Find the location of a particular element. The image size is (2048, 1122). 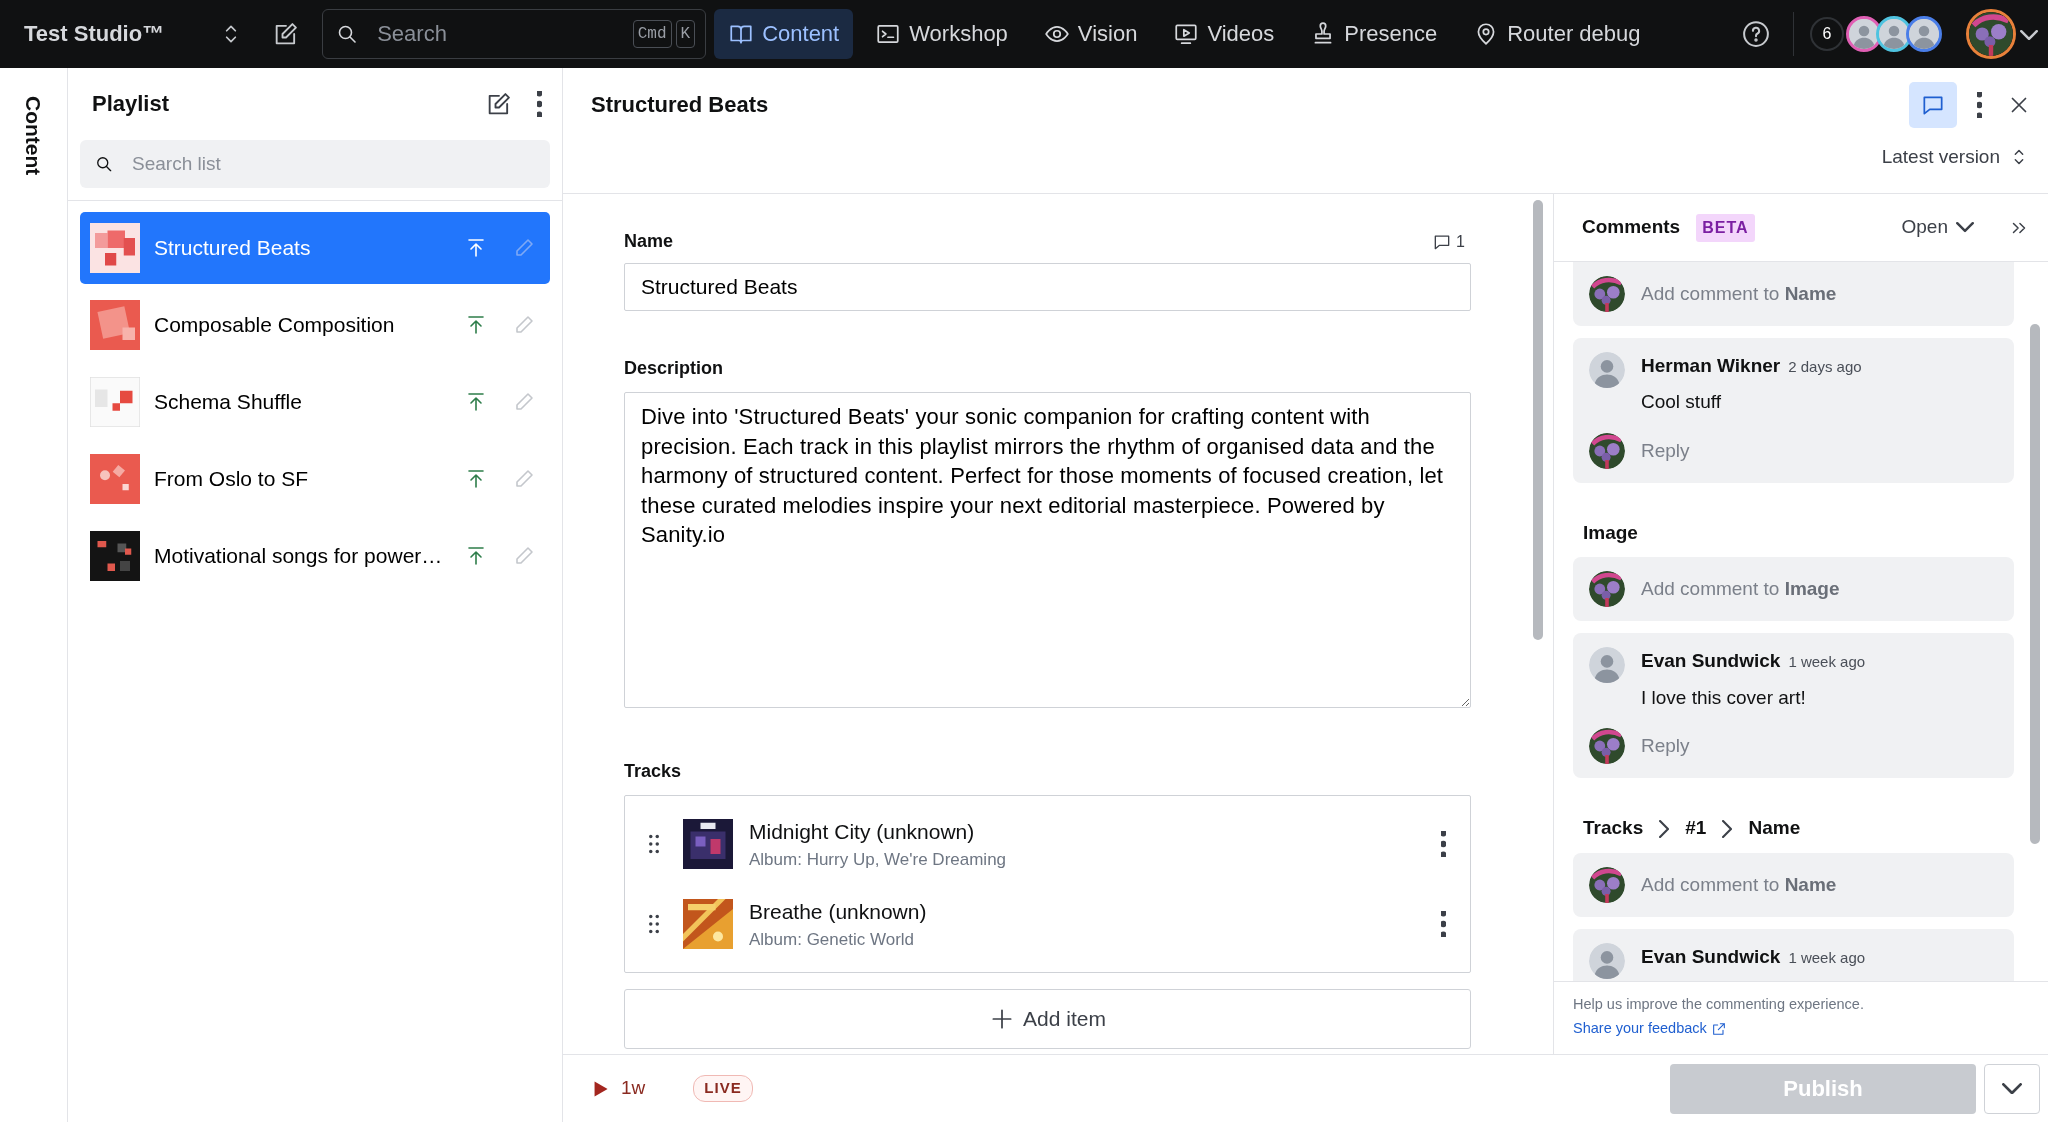

breadcrumb-item: Name is located at coordinates (1774, 828).